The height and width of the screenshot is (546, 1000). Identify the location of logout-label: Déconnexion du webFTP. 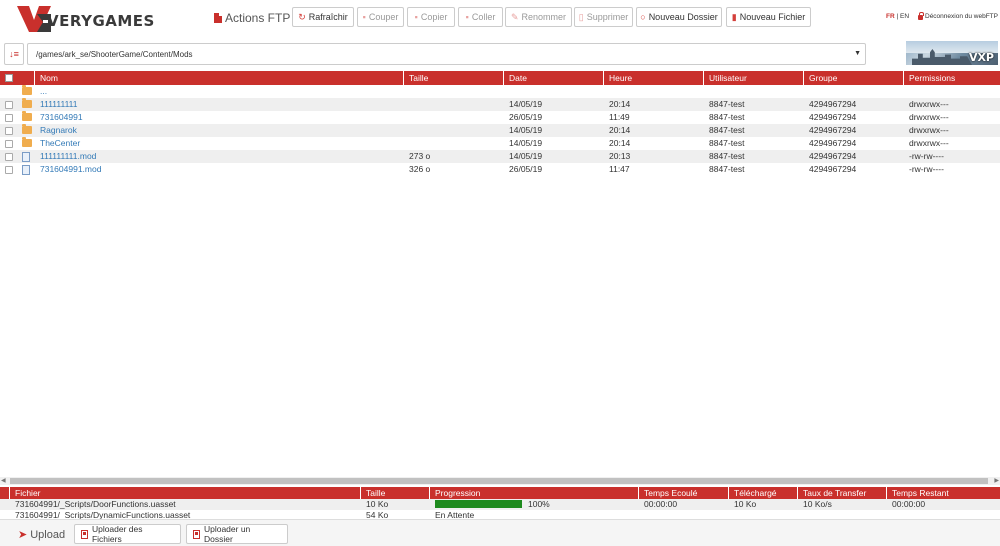
(961, 16).